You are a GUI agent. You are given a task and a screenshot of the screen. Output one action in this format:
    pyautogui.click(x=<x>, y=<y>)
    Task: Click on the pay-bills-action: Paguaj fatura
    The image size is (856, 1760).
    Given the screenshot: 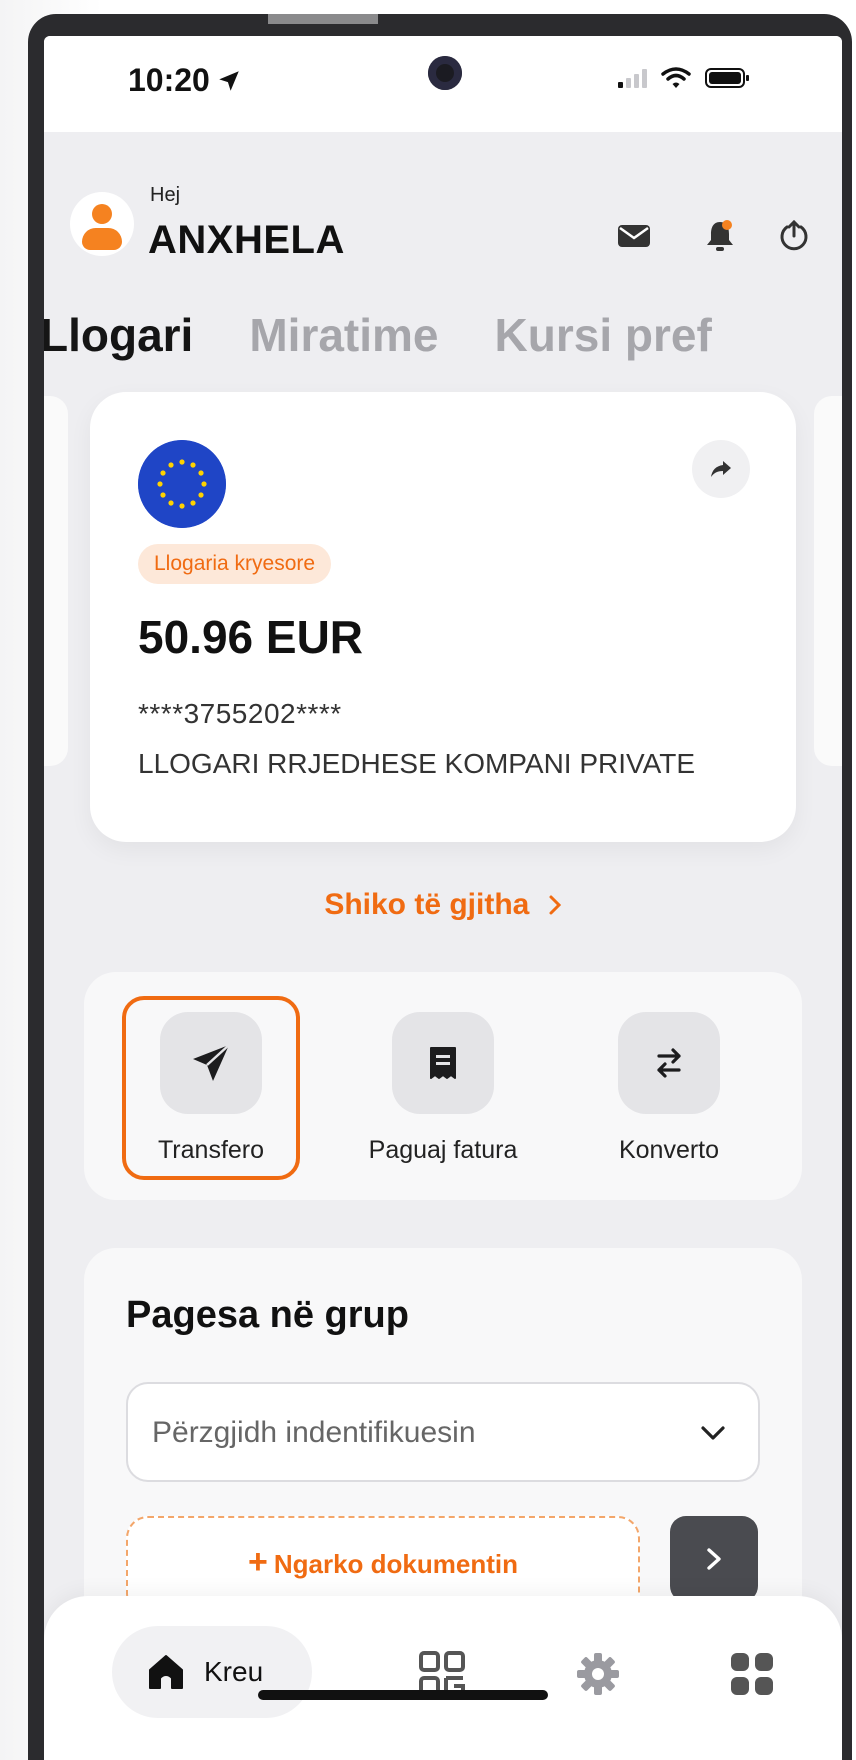 What is the action you would take?
    pyautogui.click(x=443, y=1088)
    